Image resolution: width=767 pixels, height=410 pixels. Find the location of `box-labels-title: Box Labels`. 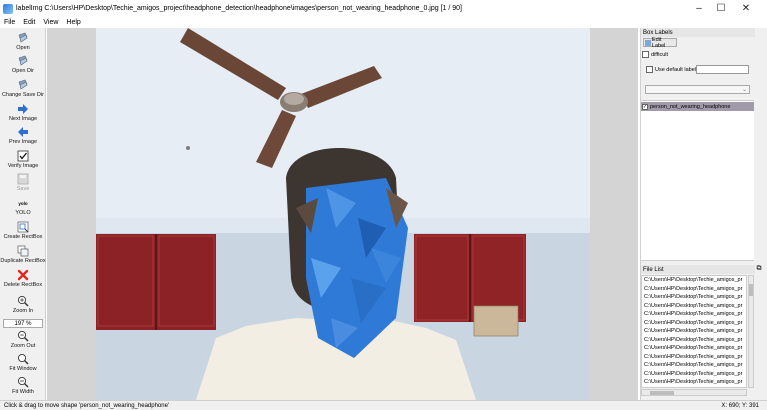

box-labels-title: Box Labels is located at coordinates (658, 32).